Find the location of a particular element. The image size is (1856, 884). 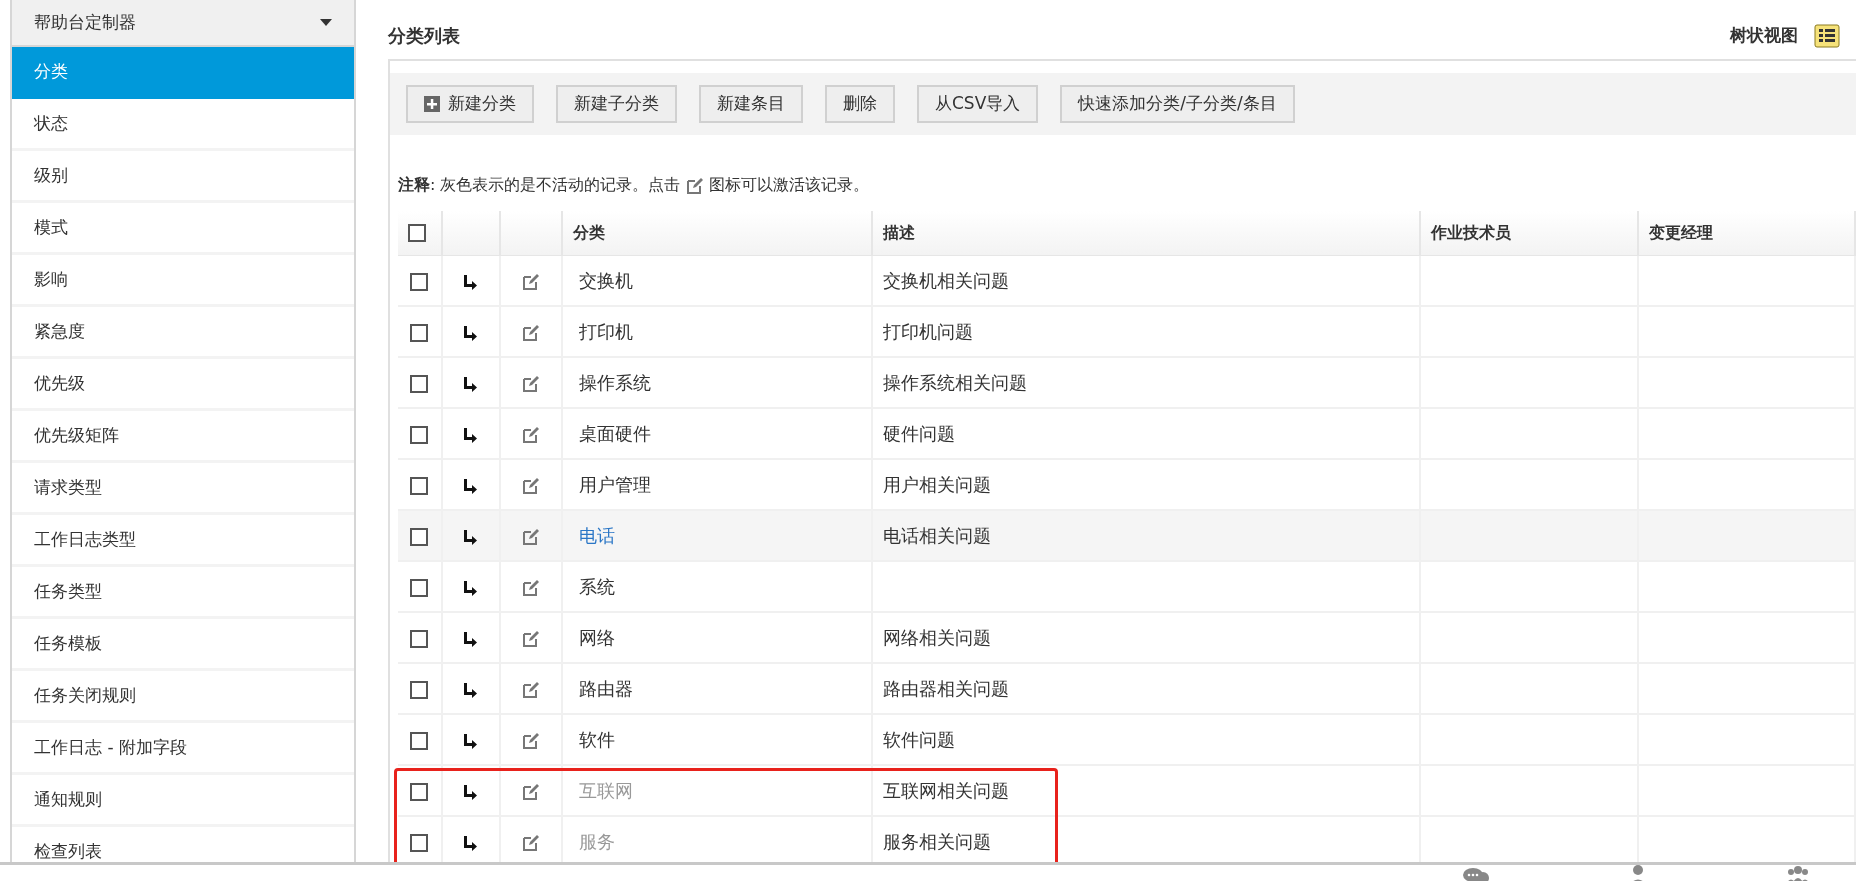

sidebar-item: 优先级矩阵 is located at coordinates (183, 437).